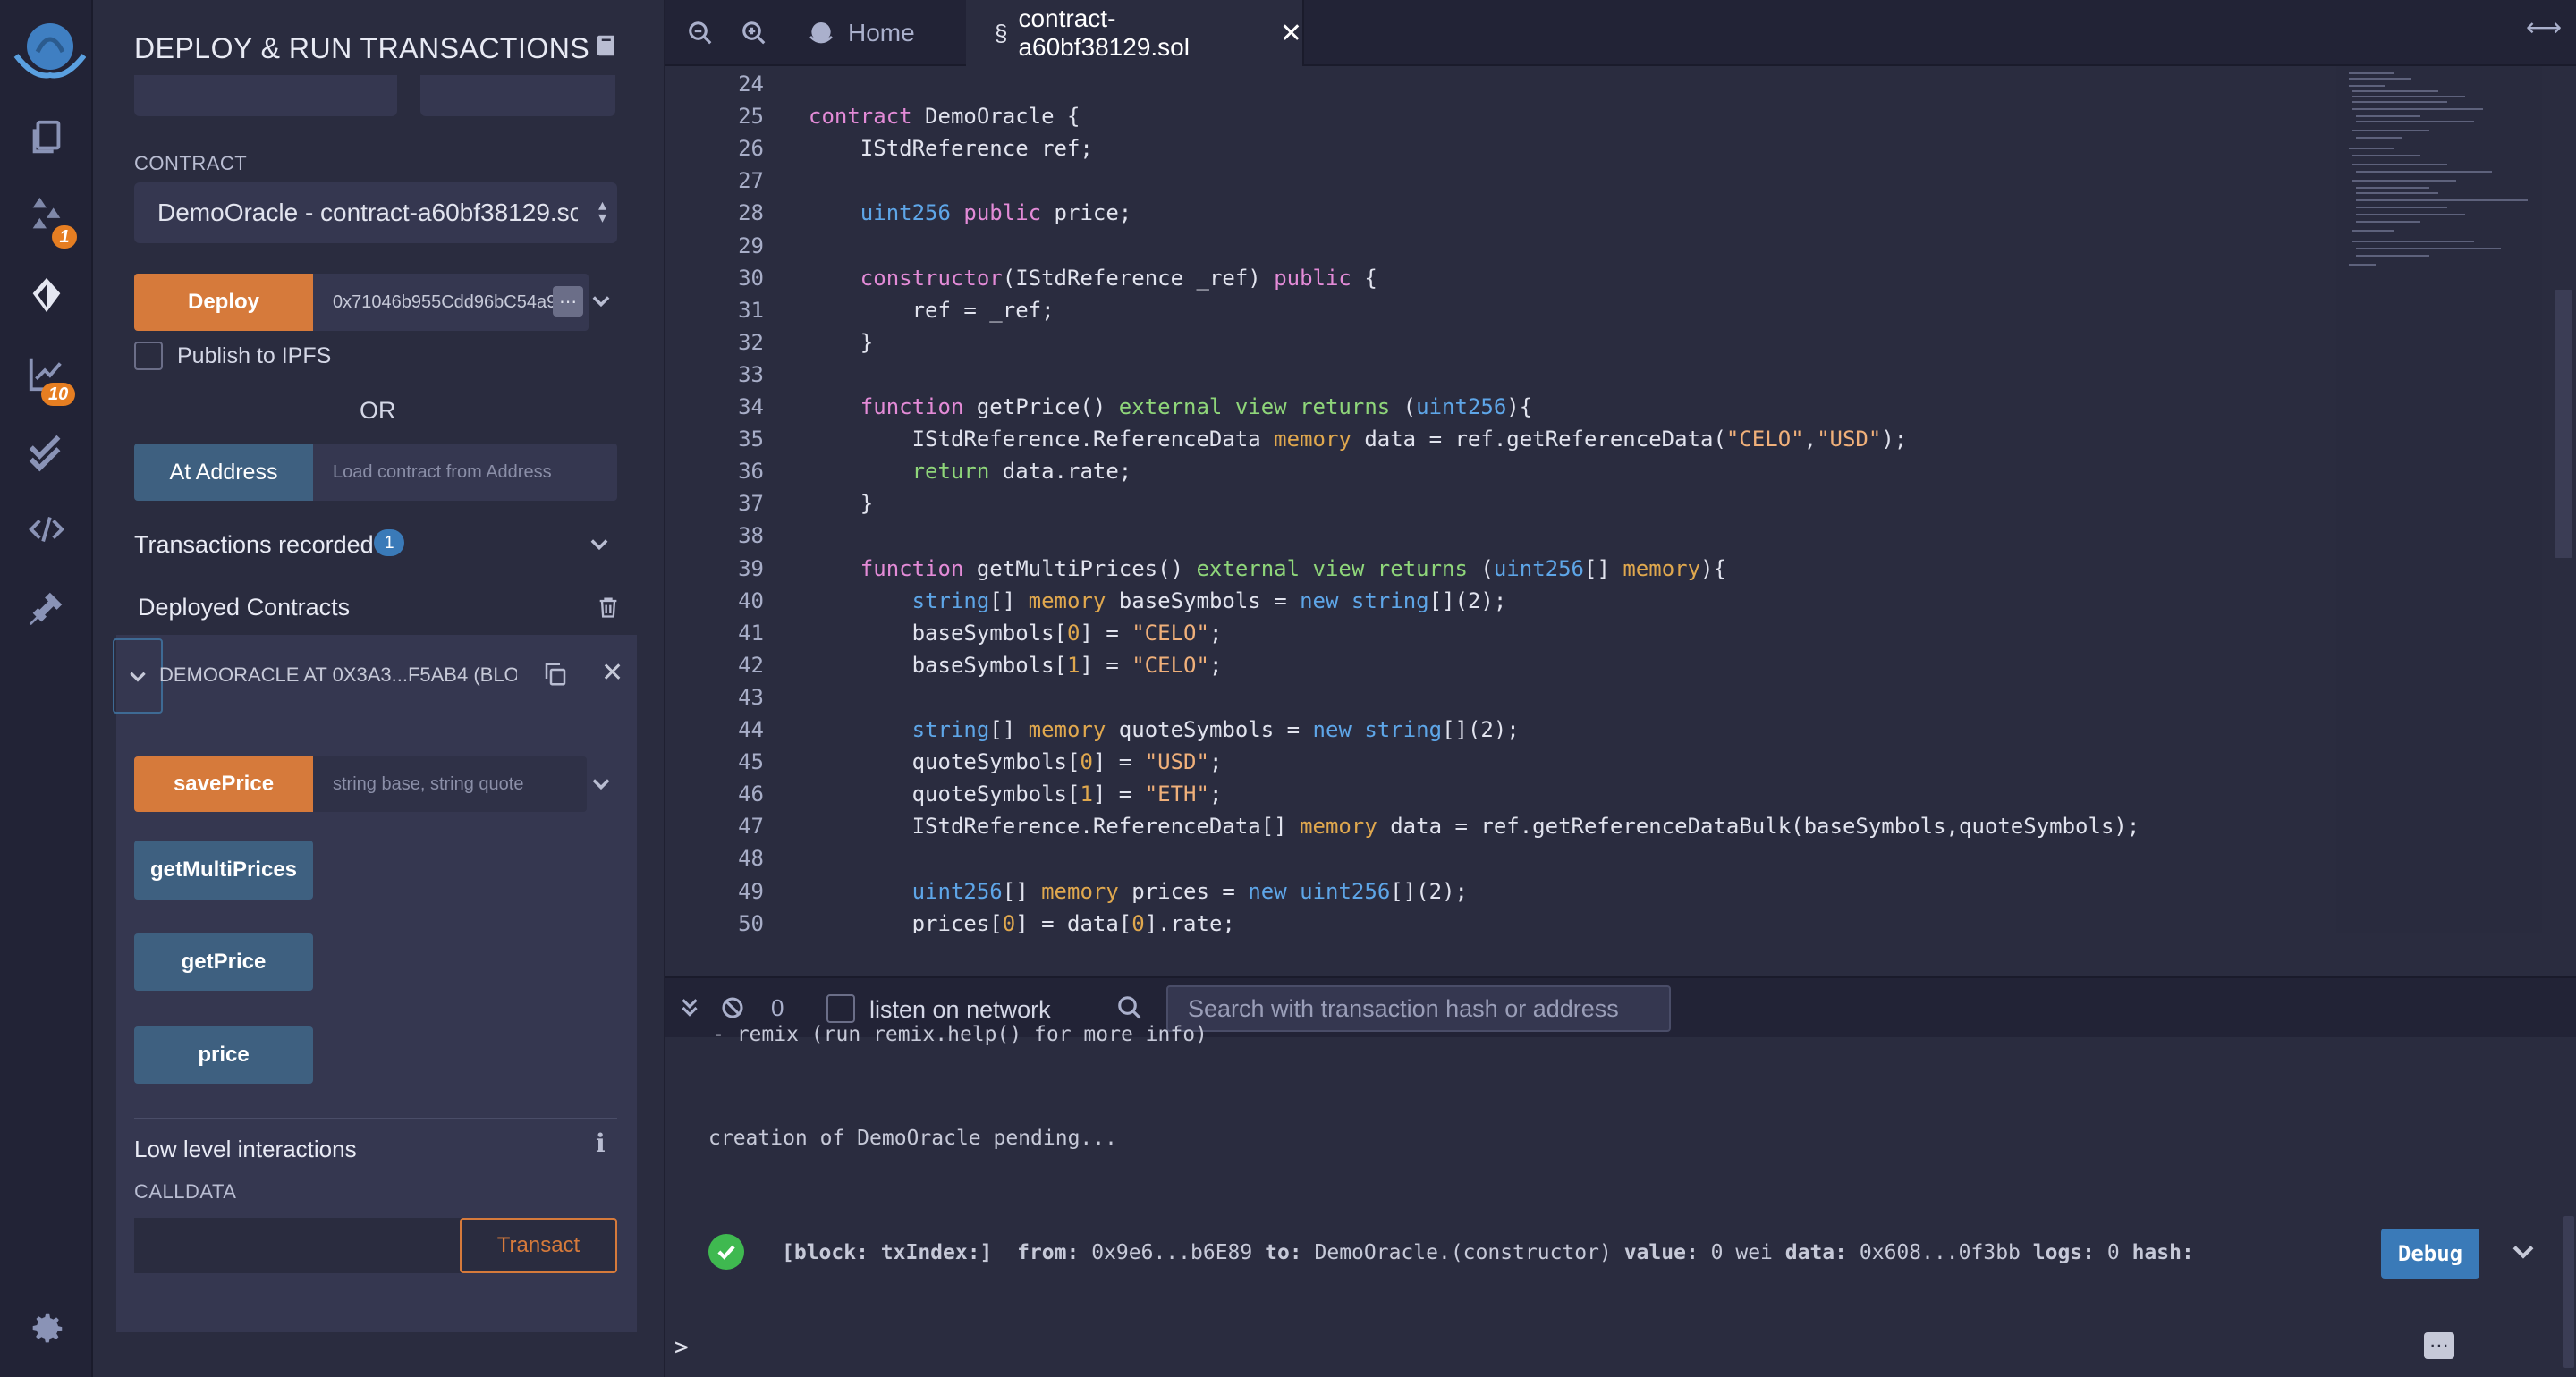 Image resolution: width=2576 pixels, height=1377 pixels. What do you see at coordinates (2563, 424) in the screenshot?
I see `editor-scrollbar-thumb` at bounding box center [2563, 424].